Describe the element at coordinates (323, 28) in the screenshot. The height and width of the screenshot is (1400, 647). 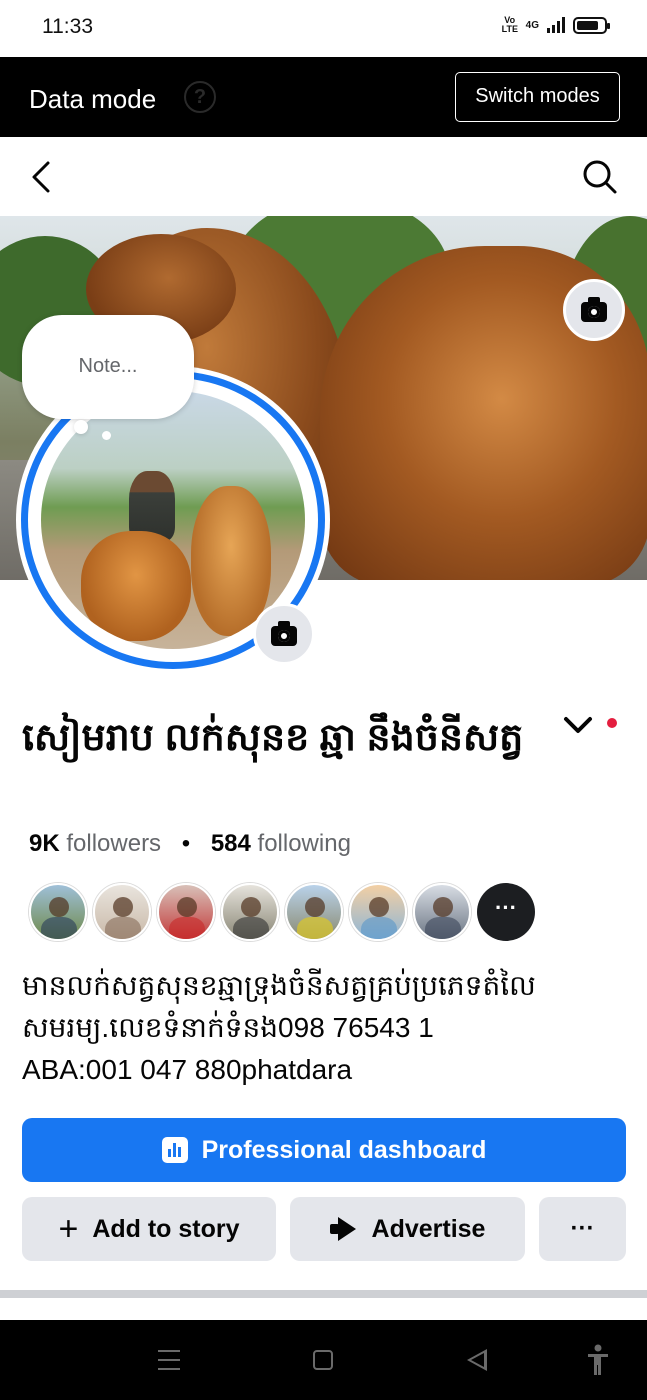
I see `status-bar: 11:33 Vo LTE 4G` at that location.